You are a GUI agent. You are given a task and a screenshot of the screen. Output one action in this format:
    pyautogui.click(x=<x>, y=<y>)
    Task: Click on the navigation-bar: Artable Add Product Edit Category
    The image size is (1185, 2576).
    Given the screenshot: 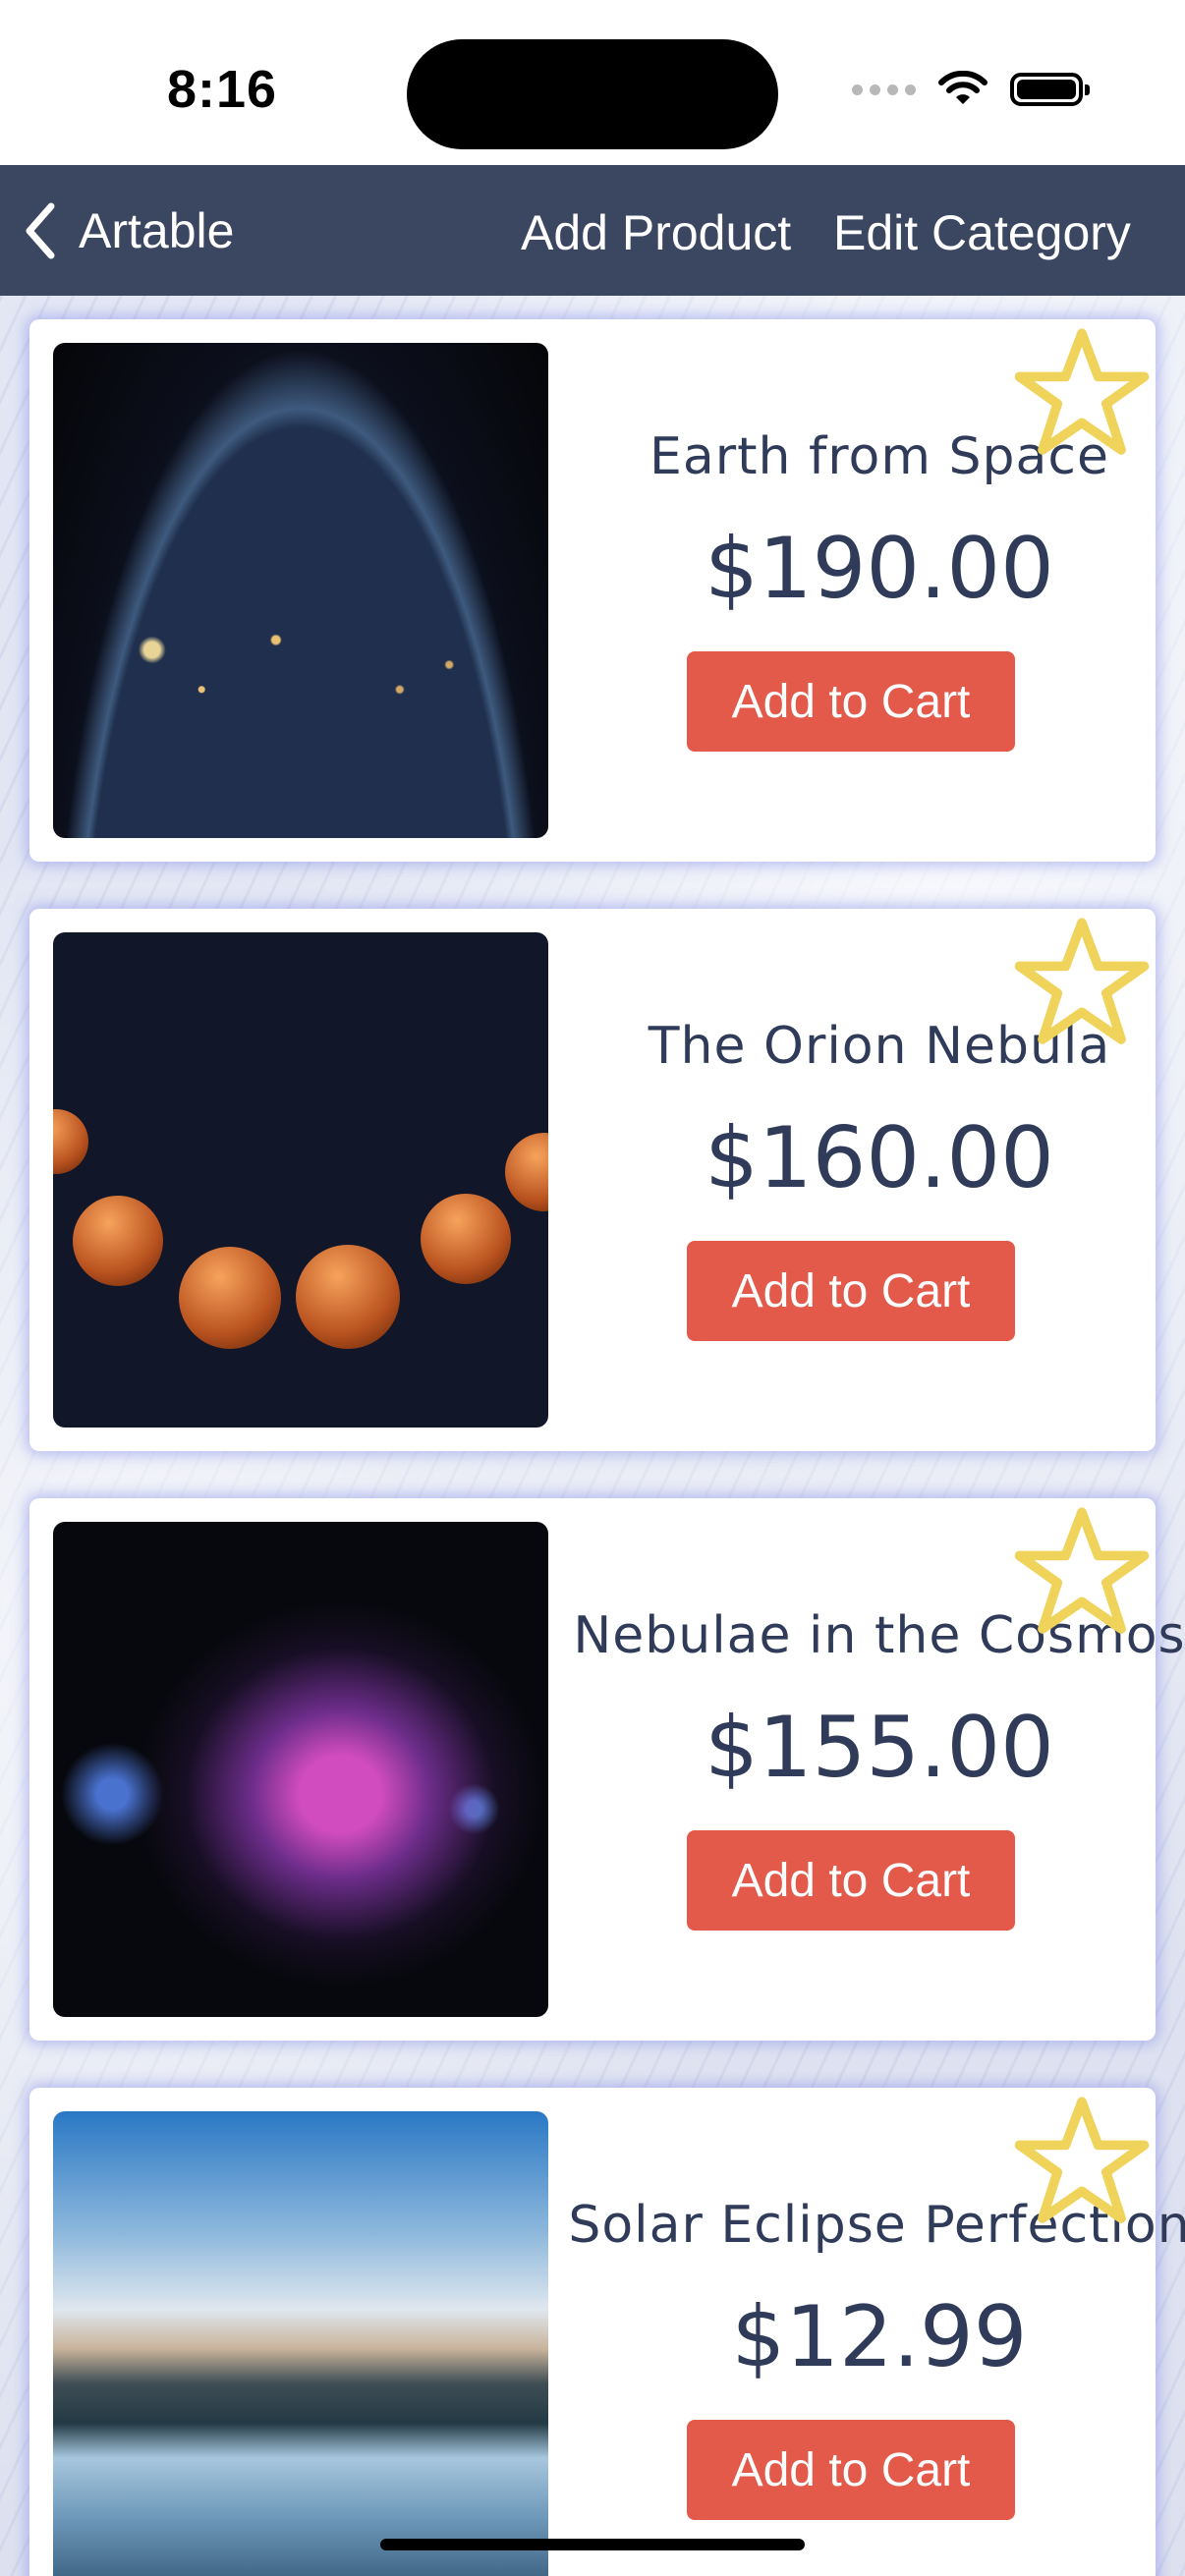 What is the action you would take?
    pyautogui.click(x=592, y=230)
    